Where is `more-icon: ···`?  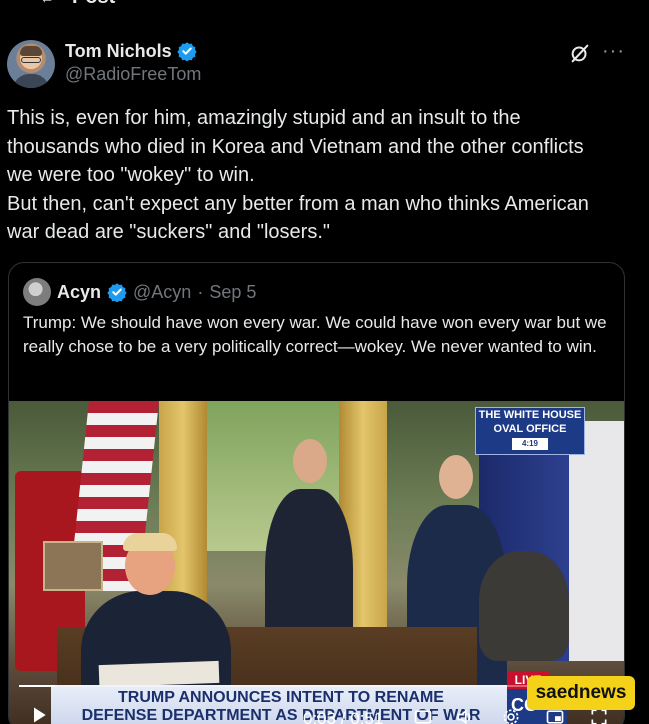
more-icon: ··· is located at coordinates (613, 51).